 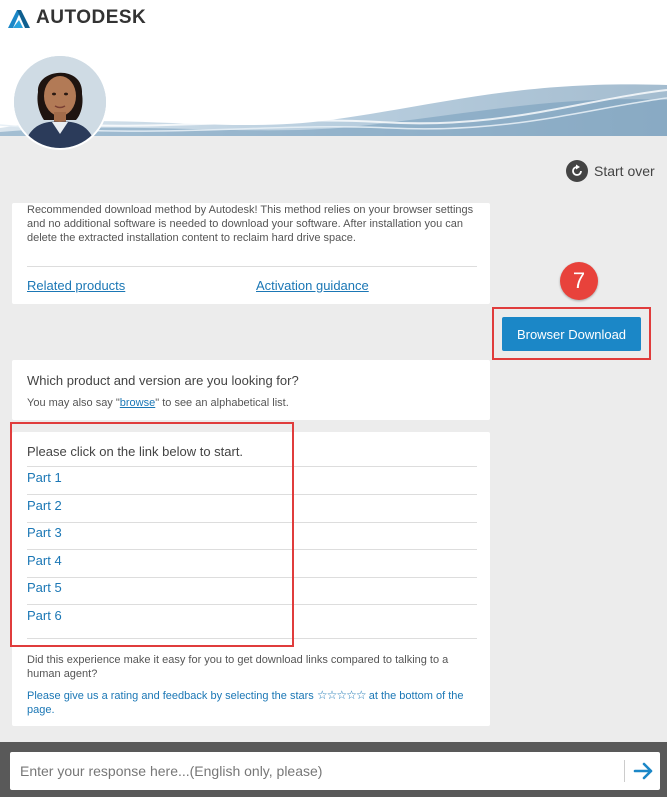 What do you see at coordinates (222, 403) in the screenshot?
I see `hint-suffix: " to see an alphabetical list.` at bounding box center [222, 403].